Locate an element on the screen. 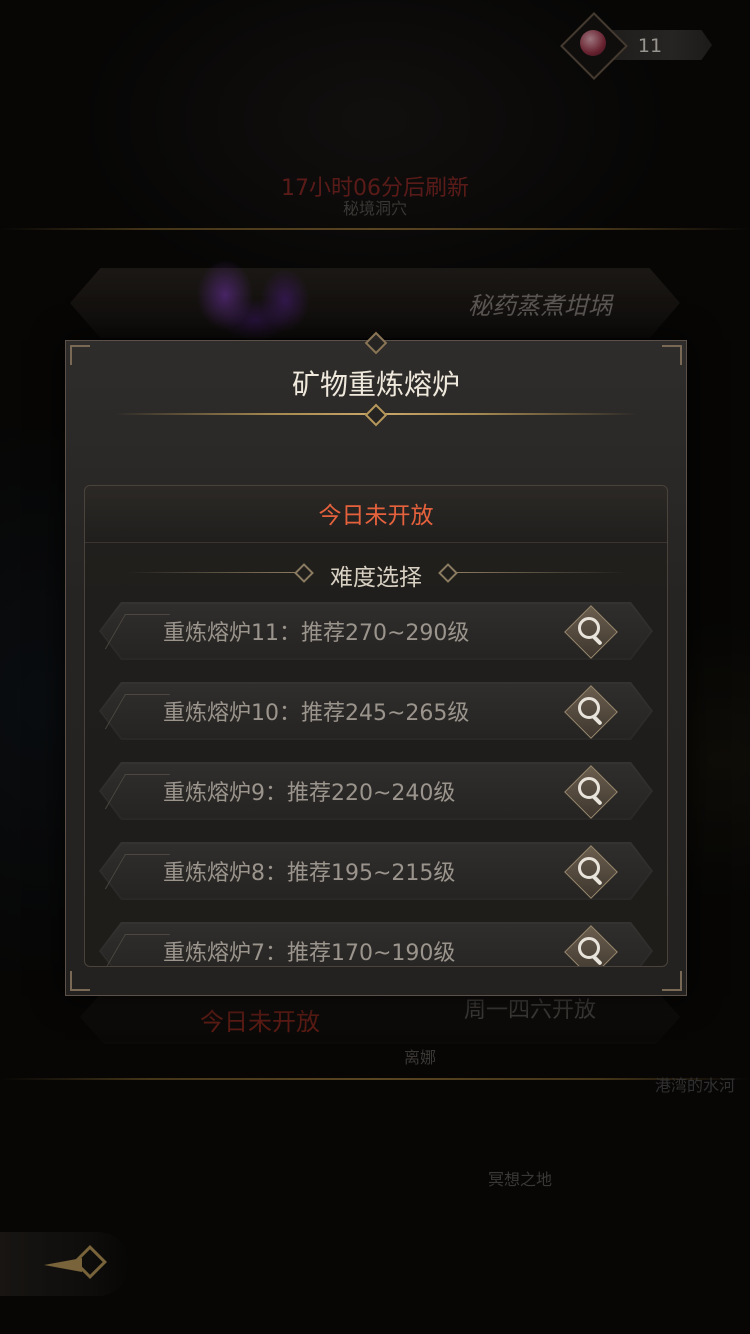 This screenshot has width=750, height=1334. section-title: 难度选择 is located at coordinates (376, 578).